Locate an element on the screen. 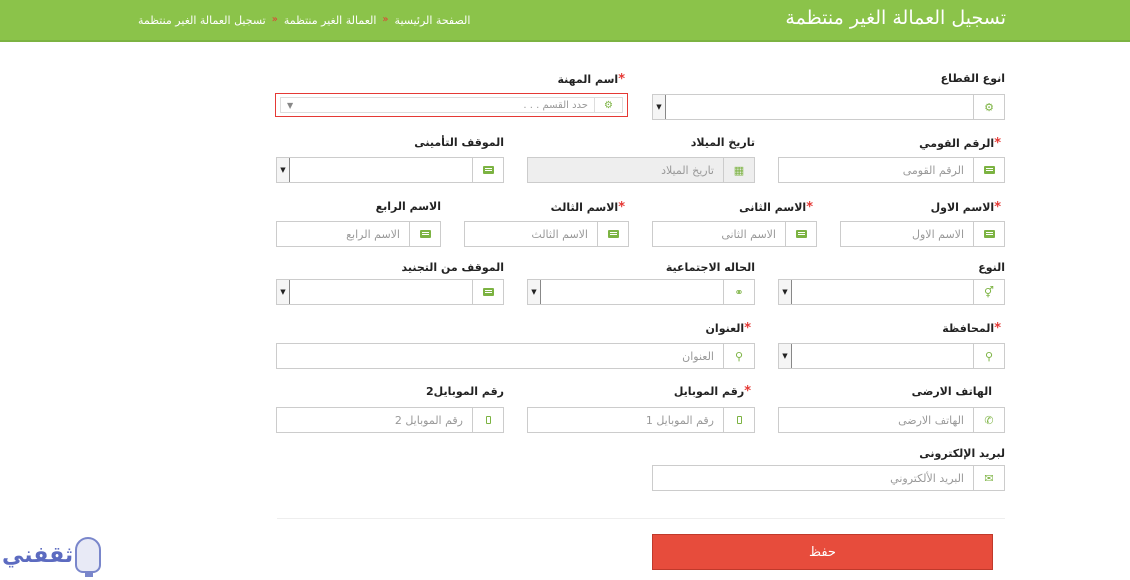 This screenshot has width=1130, height=580. calendar-icon: ▦ is located at coordinates (738, 170).